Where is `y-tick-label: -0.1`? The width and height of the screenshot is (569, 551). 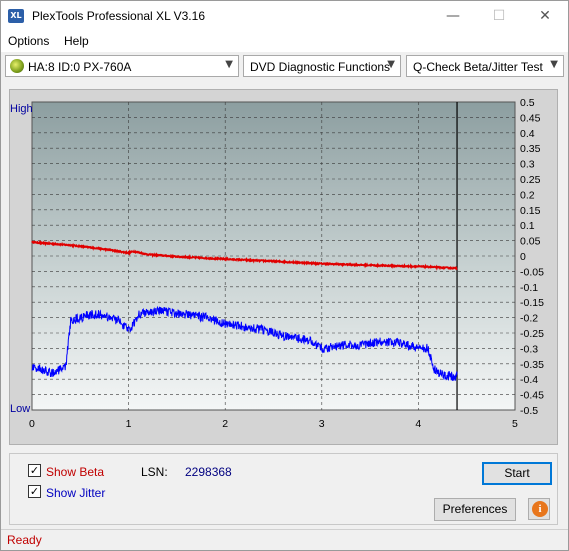
y-tick-label: -0.1 is located at coordinates (529, 288).